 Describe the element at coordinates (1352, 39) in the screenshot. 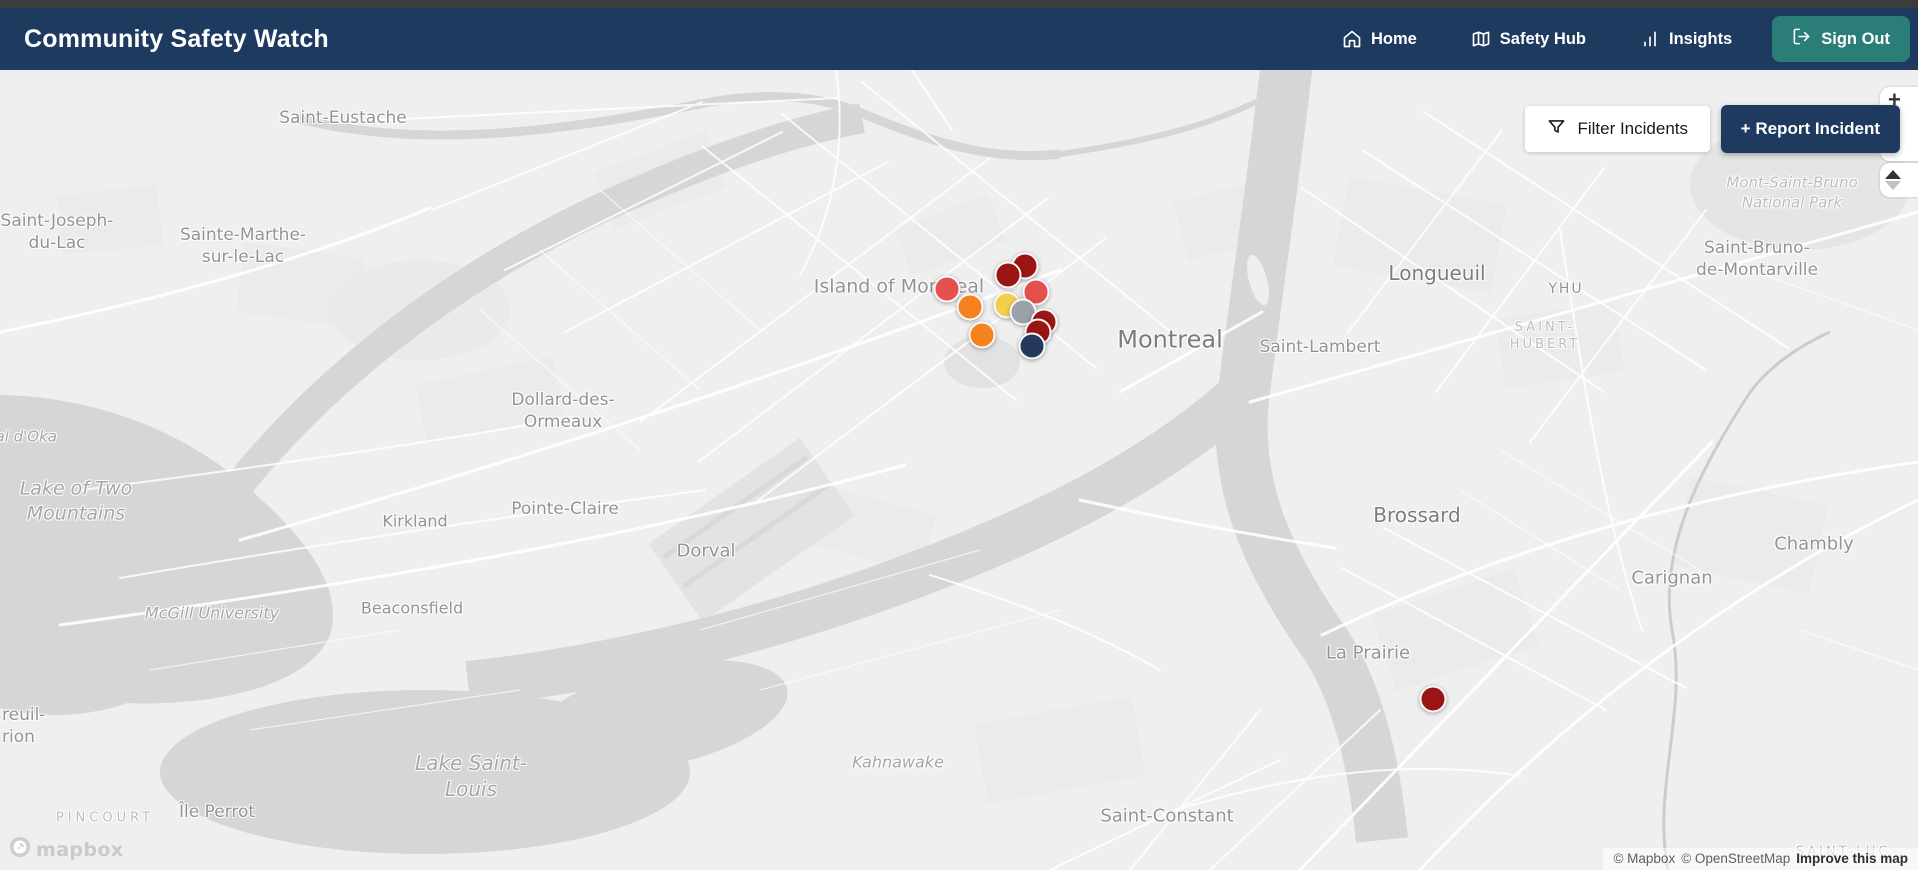

I see `home-icon` at that location.